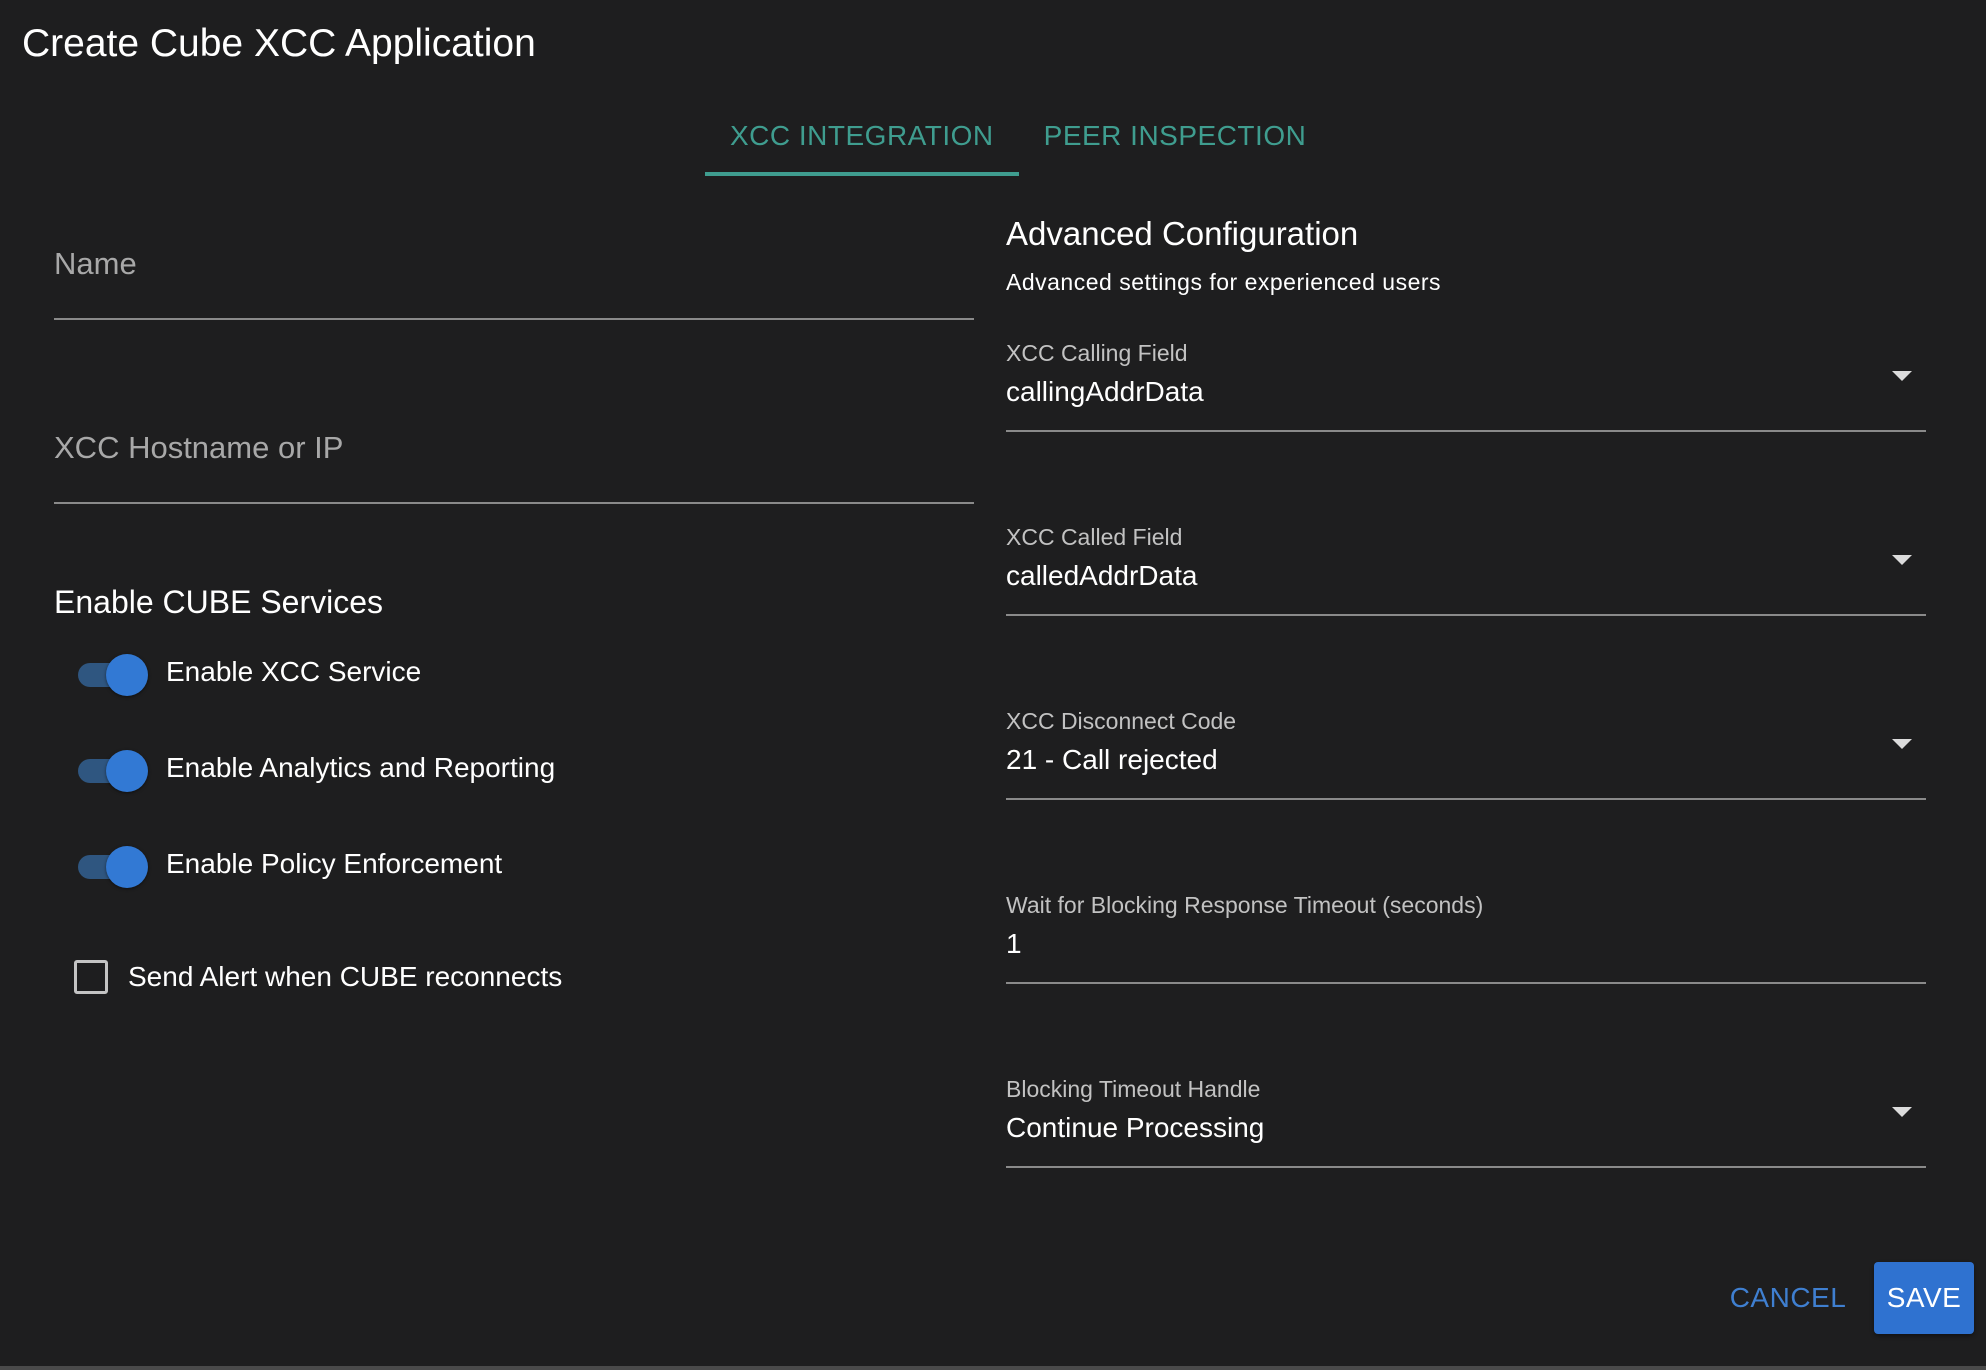 The height and width of the screenshot is (1370, 1986). I want to click on name-field-placeholder: Name, so click(95, 263).